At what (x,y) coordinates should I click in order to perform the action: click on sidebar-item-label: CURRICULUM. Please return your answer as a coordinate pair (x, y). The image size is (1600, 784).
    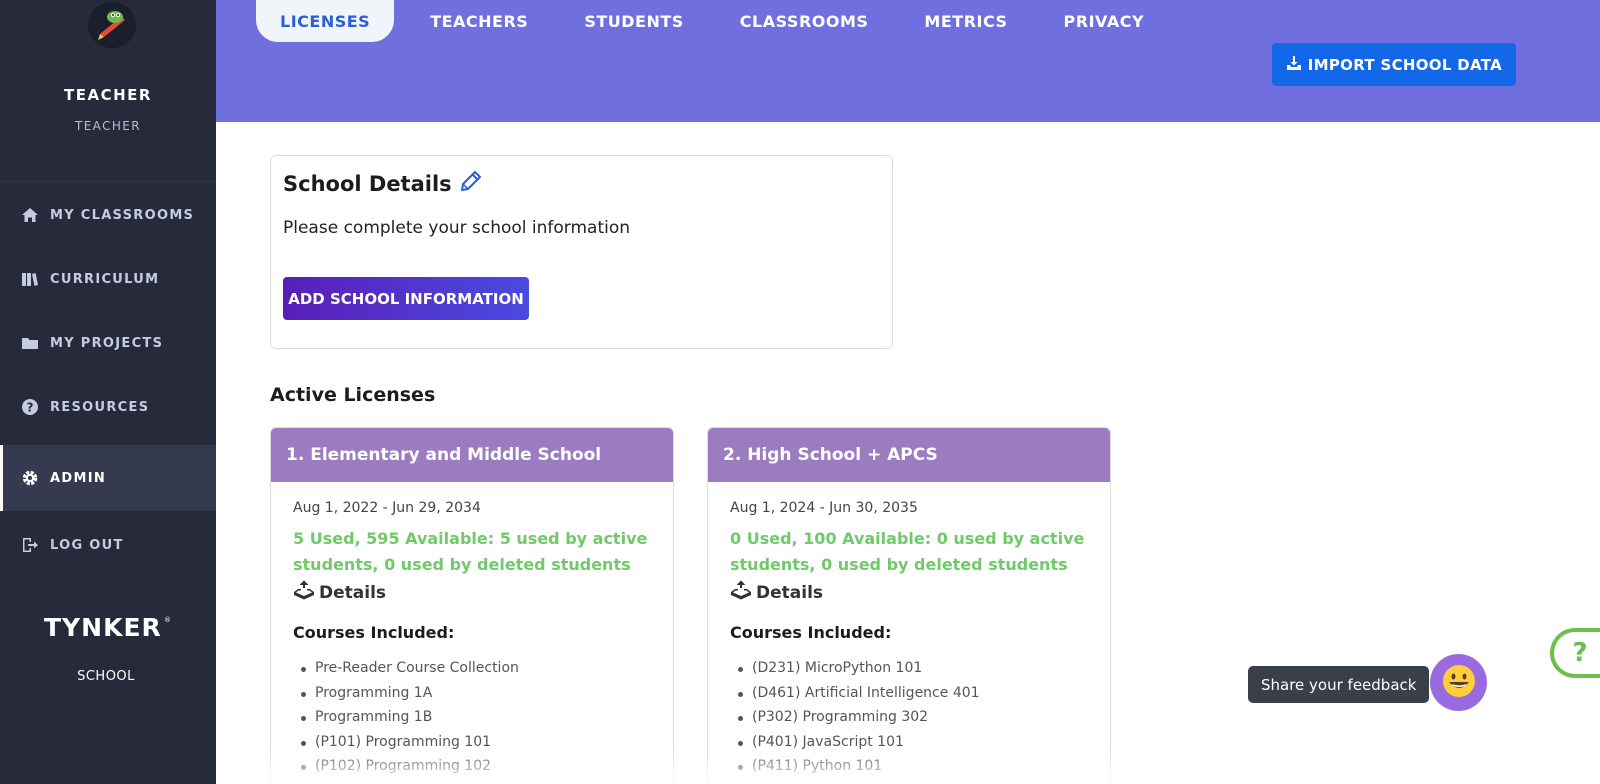
    Looking at the image, I should click on (105, 279).